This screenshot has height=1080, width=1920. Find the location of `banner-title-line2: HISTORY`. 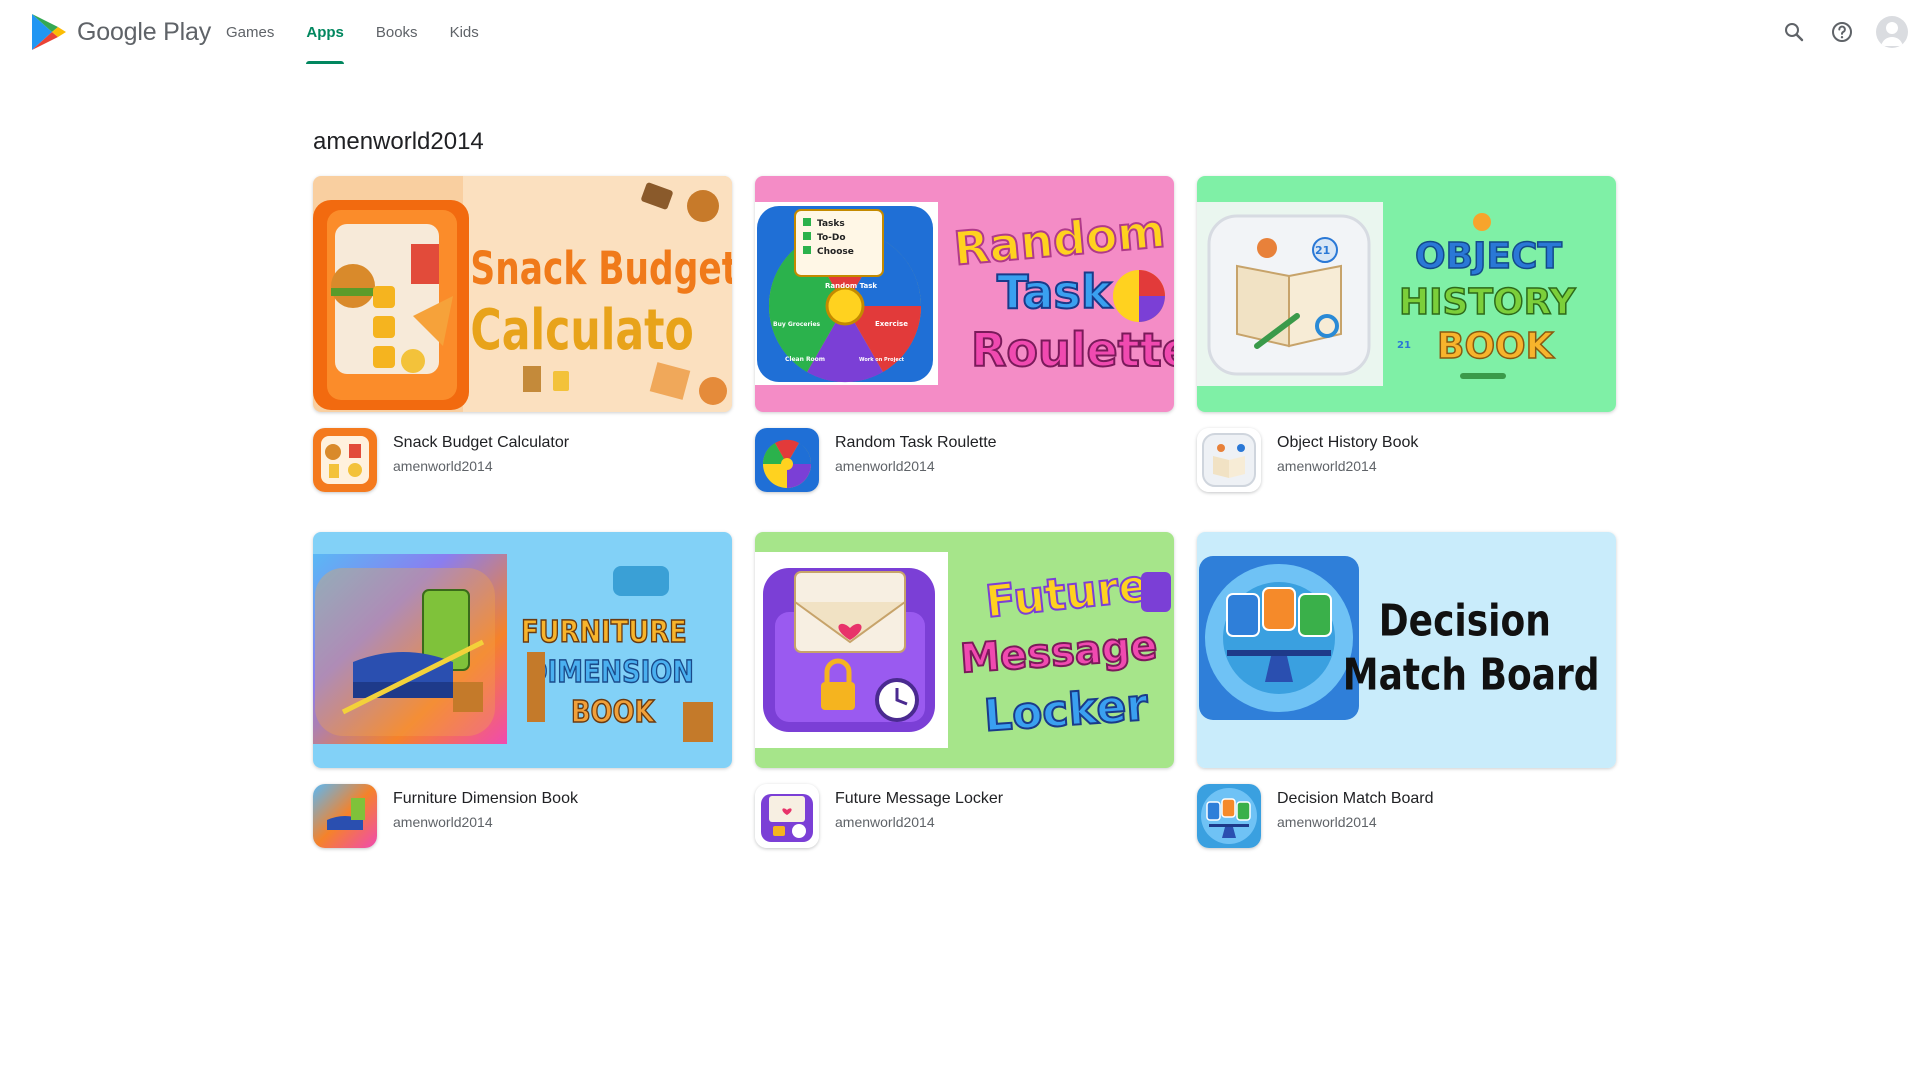

banner-title-line2: HISTORY is located at coordinates (1487, 302).